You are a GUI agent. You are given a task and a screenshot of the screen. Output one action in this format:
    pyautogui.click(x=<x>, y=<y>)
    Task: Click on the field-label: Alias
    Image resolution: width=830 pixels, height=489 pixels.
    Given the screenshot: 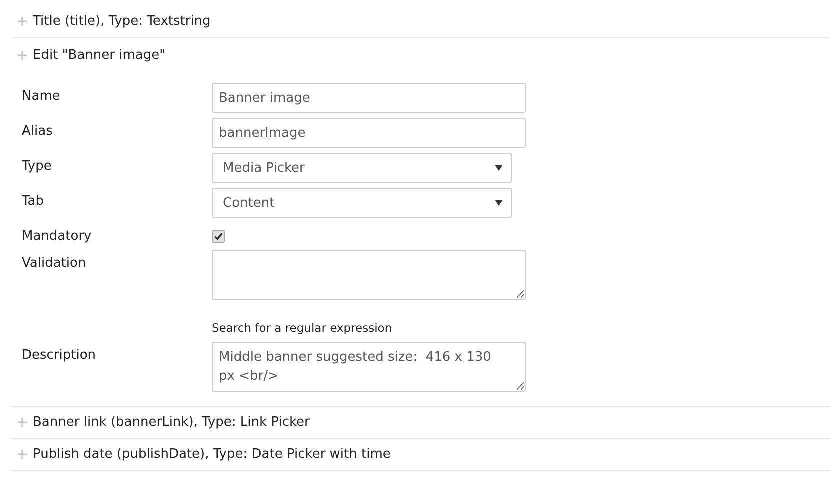 What is the action you would take?
    pyautogui.click(x=38, y=131)
    